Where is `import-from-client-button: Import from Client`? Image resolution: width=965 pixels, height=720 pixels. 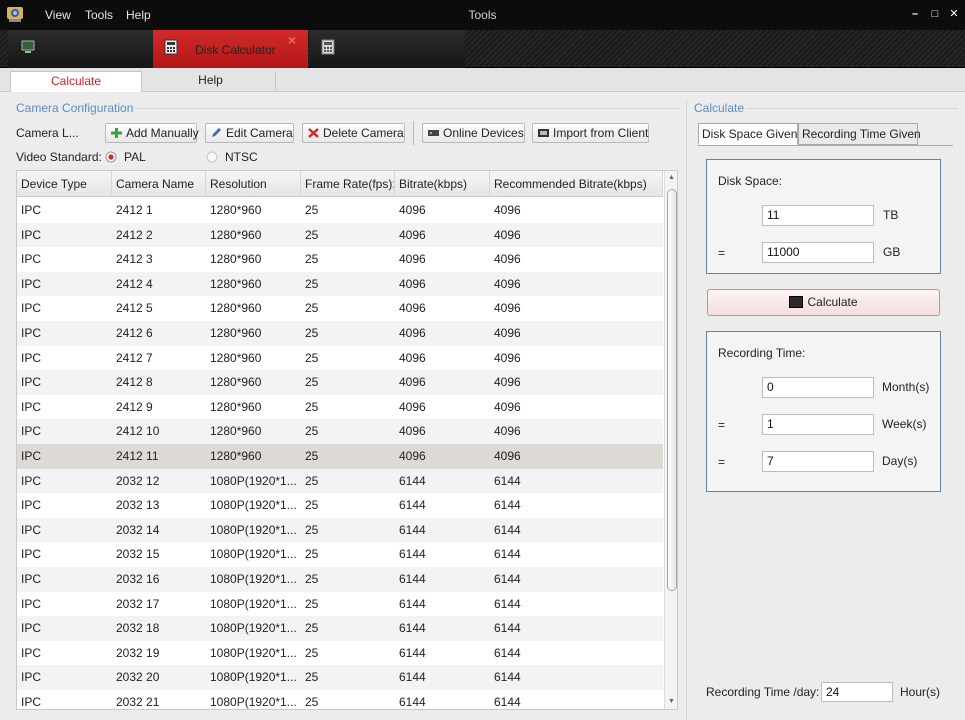 import-from-client-button: Import from Client is located at coordinates (590, 133).